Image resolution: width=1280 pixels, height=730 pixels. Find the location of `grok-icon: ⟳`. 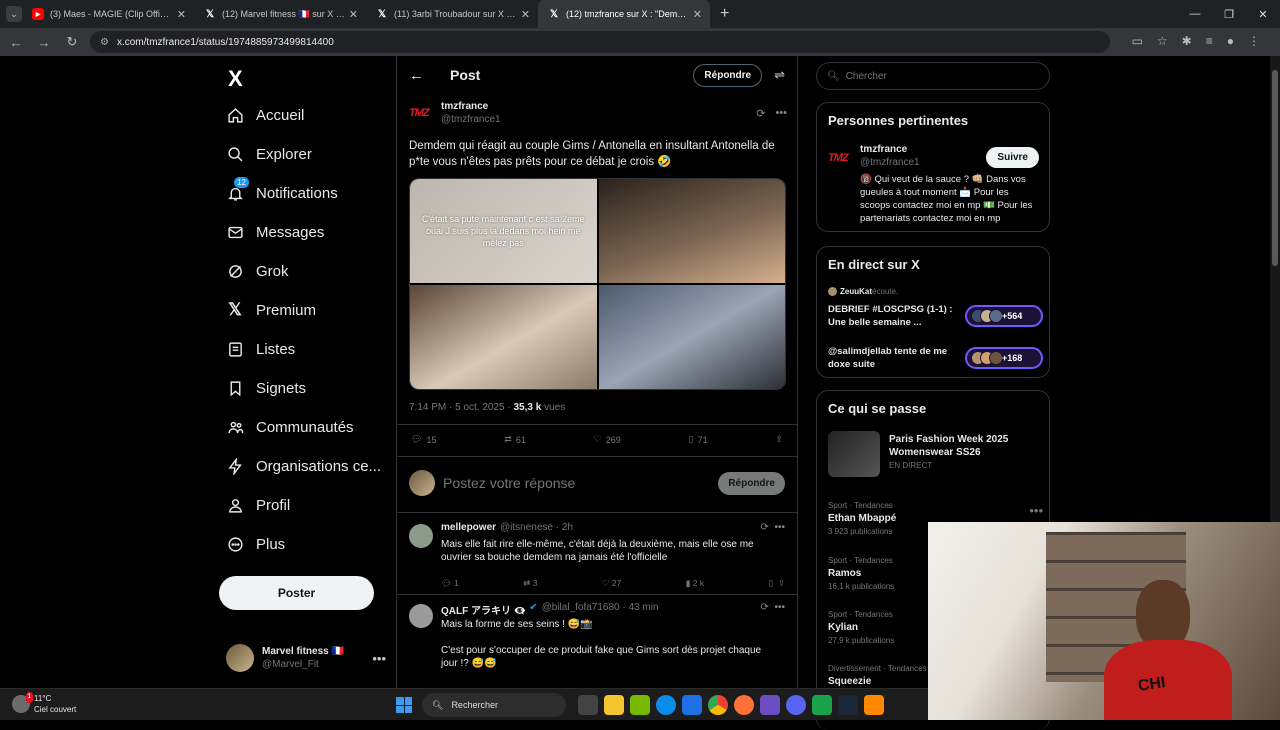

grok-icon: ⟳ is located at coordinates (760, 113).